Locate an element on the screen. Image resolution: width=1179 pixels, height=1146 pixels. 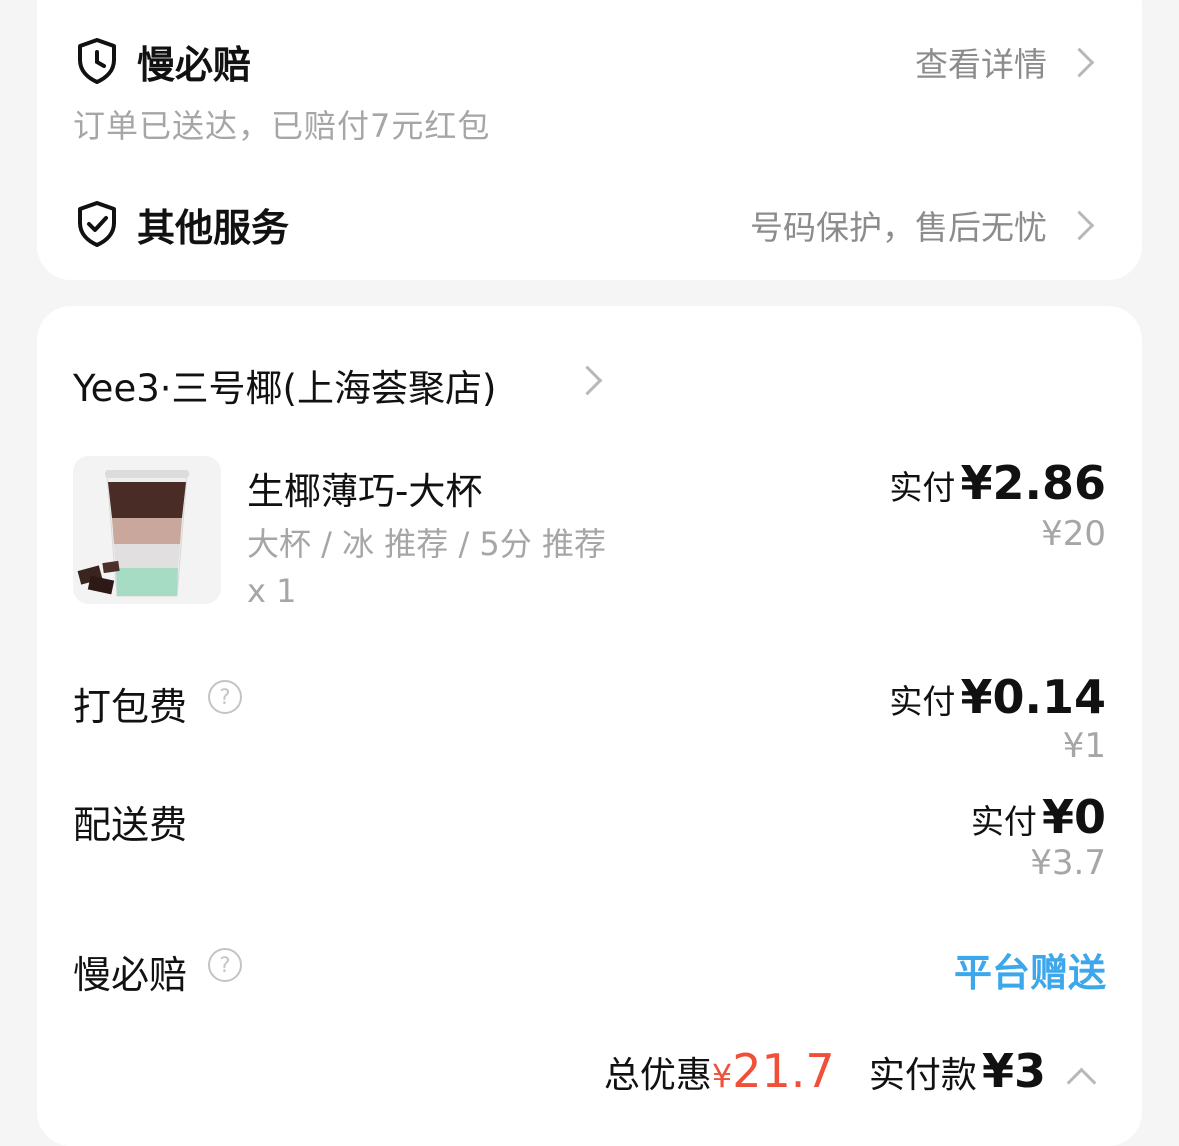
slow-compensation-subtitle: 订单已送达，已赔付7元红包 is located at coordinates (282, 126).